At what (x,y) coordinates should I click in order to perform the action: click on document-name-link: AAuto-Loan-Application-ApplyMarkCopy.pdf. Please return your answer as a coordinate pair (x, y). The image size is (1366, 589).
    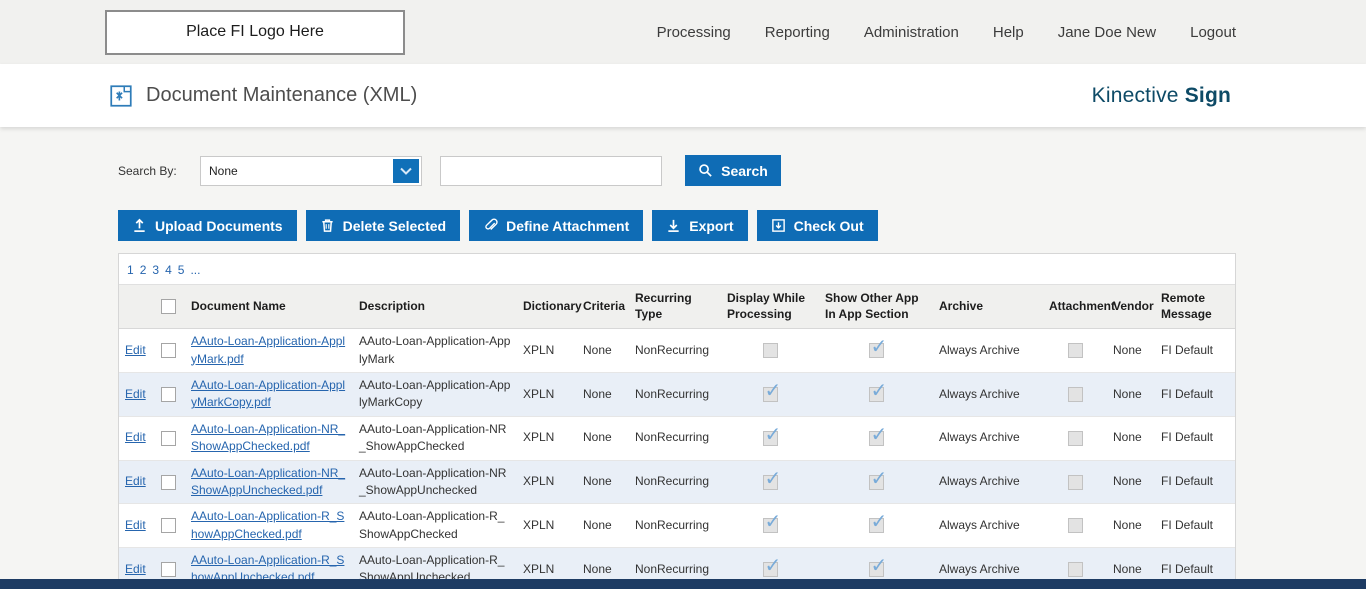
    Looking at the image, I should click on (268, 393).